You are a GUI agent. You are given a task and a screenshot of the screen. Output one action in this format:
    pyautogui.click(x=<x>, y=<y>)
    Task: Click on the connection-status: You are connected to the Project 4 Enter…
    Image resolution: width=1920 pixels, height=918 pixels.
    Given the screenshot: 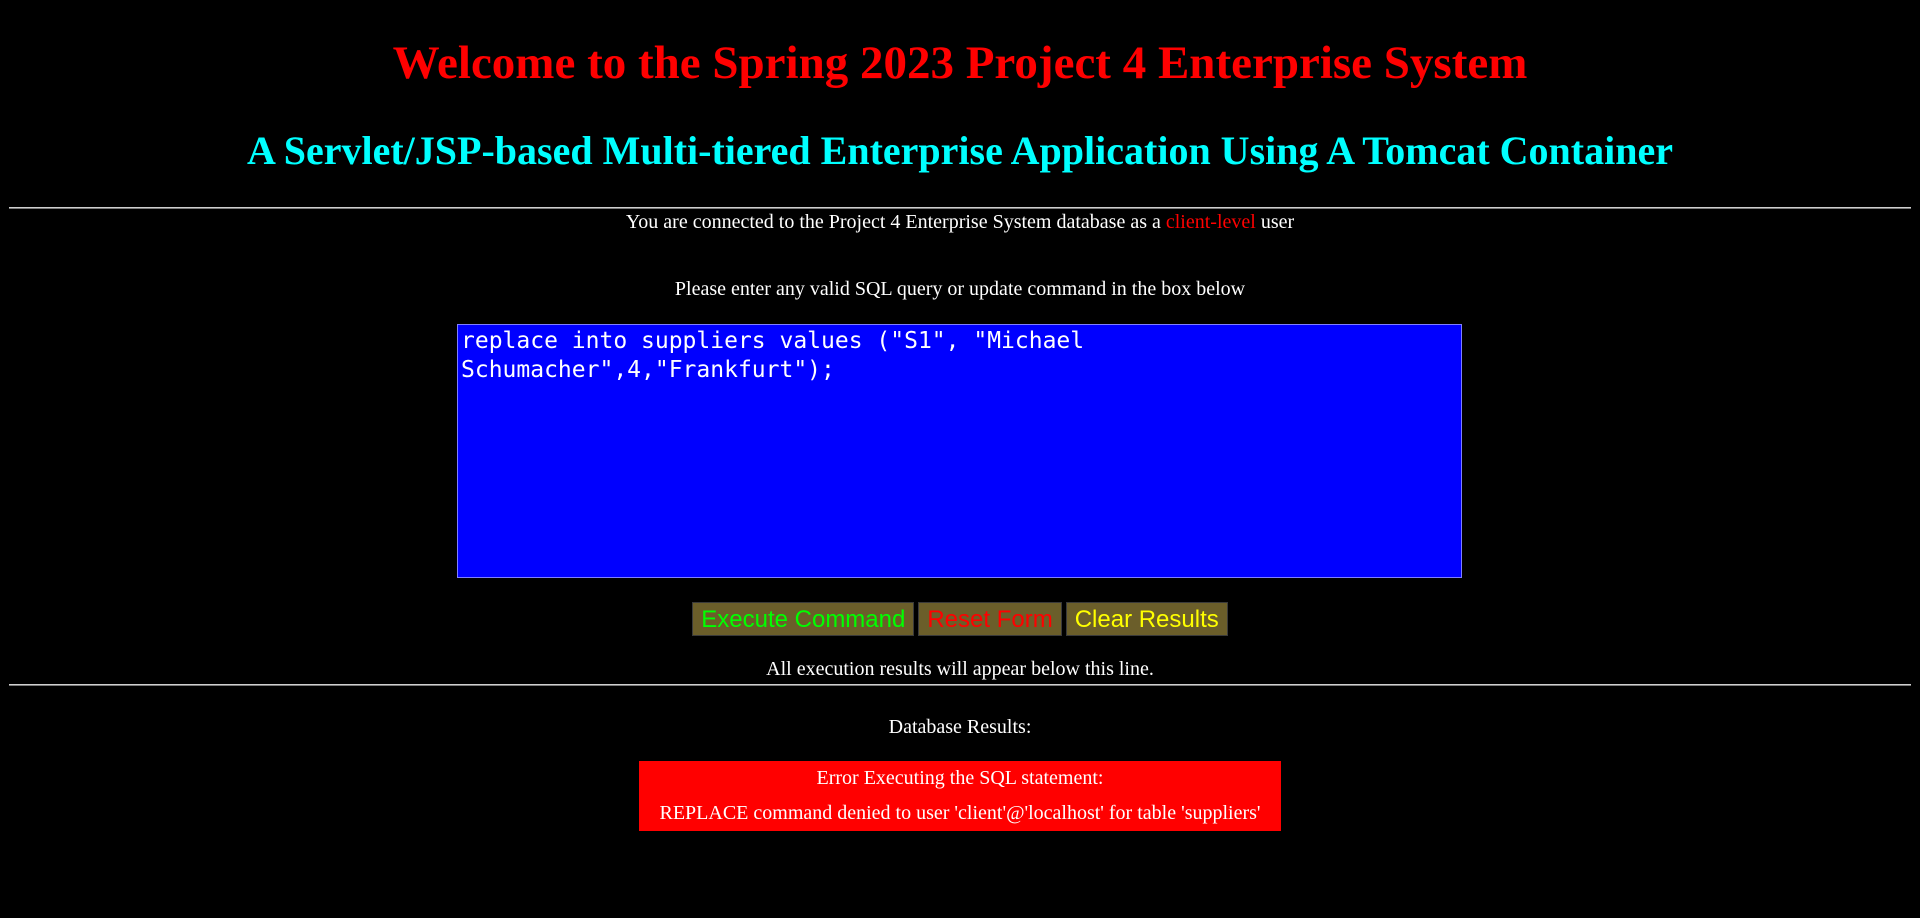 What is the action you would take?
    pyautogui.click(x=960, y=222)
    